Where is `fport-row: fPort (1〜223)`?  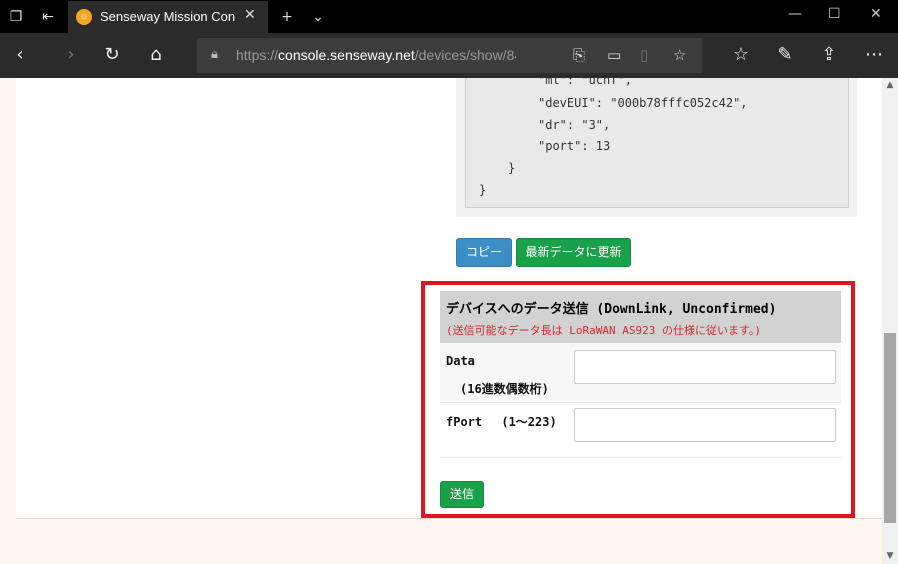
fport-row: fPort (1〜223) is located at coordinates (640, 431).